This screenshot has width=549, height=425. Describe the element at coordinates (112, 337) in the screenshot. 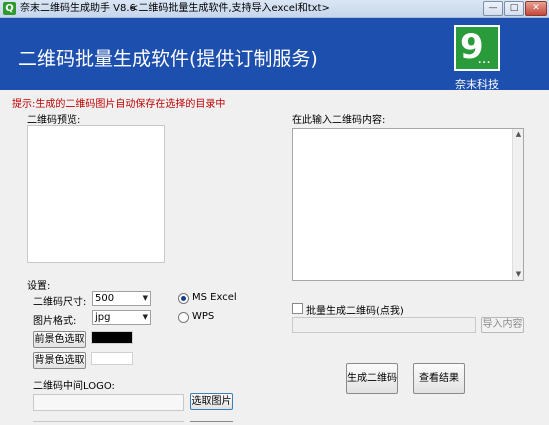

I see `foreground-color-swatch` at that location.